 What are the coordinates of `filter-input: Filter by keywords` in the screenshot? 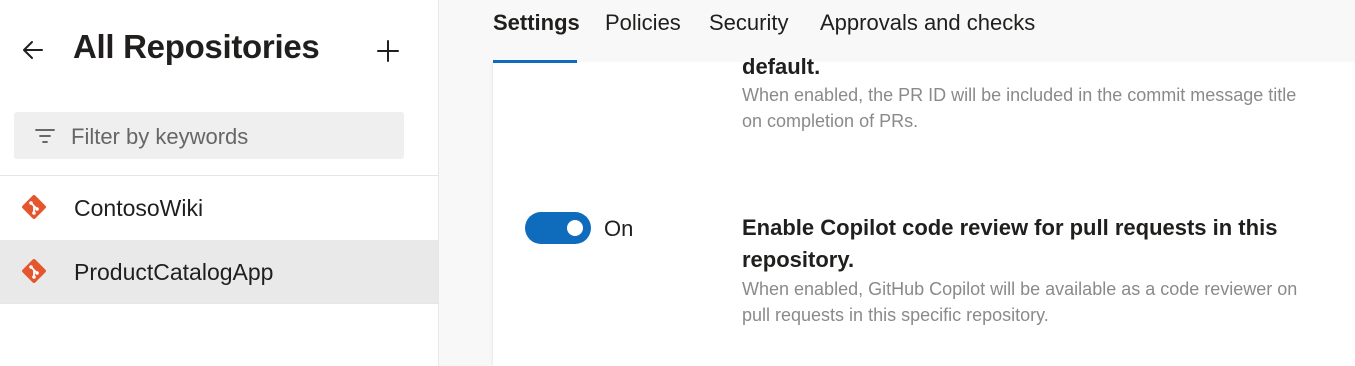 It's located at (209, 135).